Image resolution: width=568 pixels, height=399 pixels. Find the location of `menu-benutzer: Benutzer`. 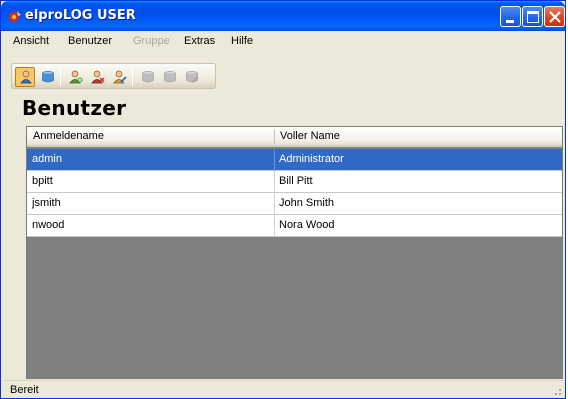

menu-benutzer: Benutzer is located at coordinates (90, 41).